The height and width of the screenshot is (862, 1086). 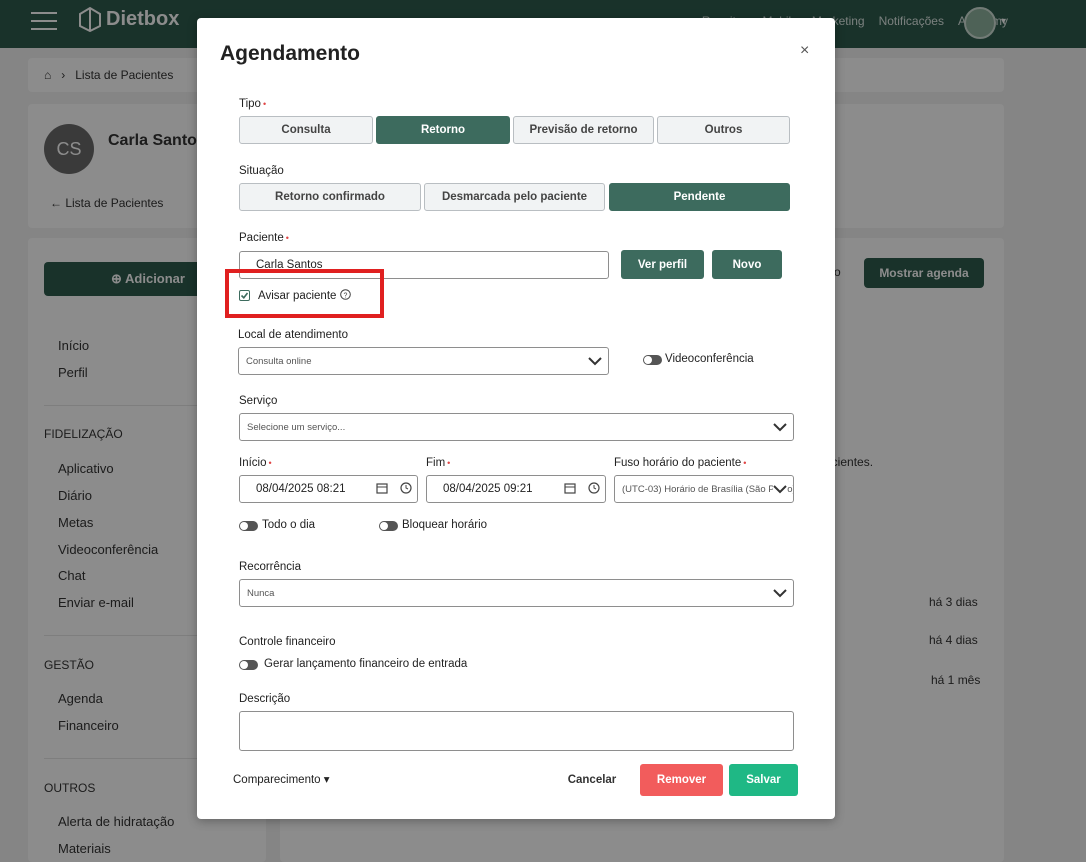 I want to click on situacao-label: Situação, so click(x=261, y=171).